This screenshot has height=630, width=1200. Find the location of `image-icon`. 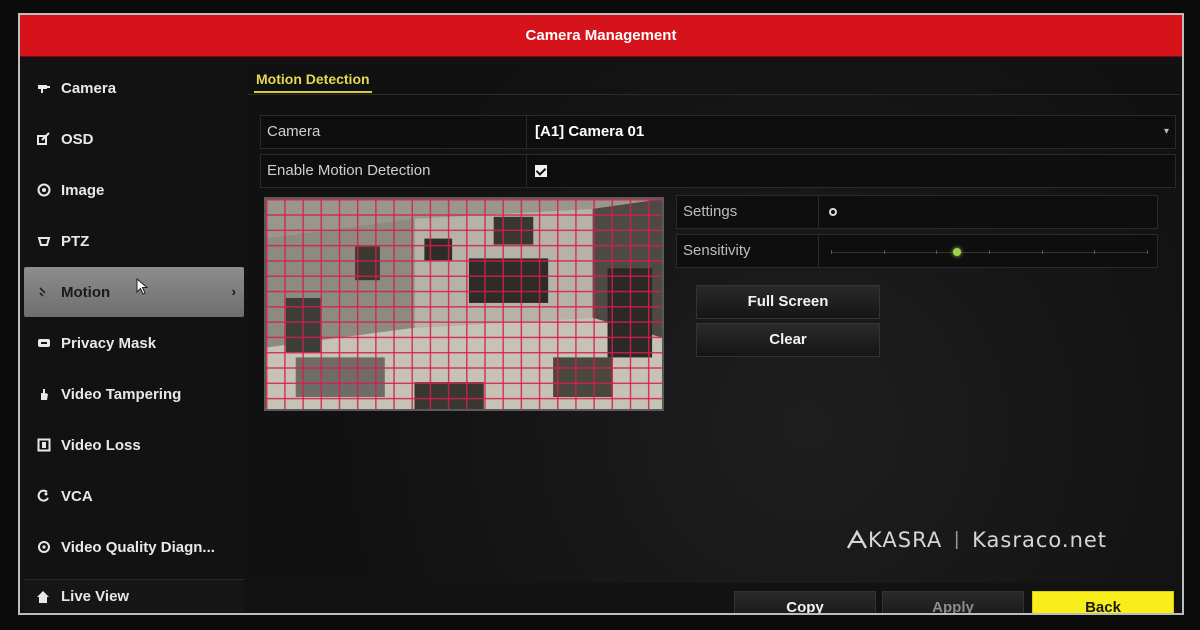

image-icon is located at coordinates (44, 190).